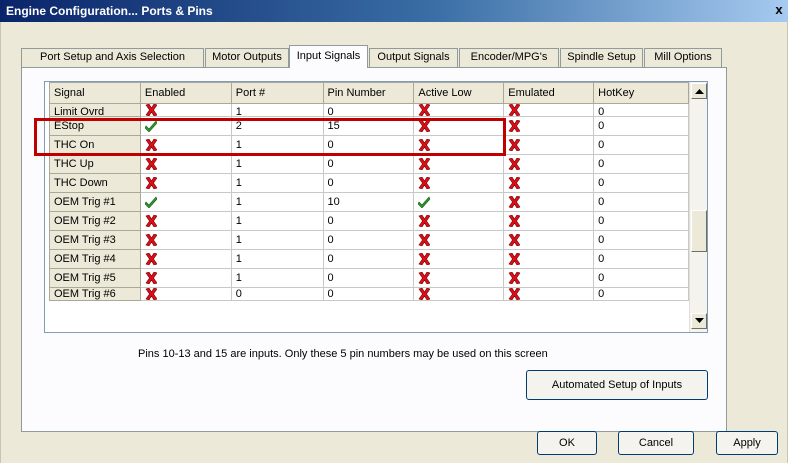 The image size is (788, 463). I want to click on cell-signal: THC Down, so click(95, 183).